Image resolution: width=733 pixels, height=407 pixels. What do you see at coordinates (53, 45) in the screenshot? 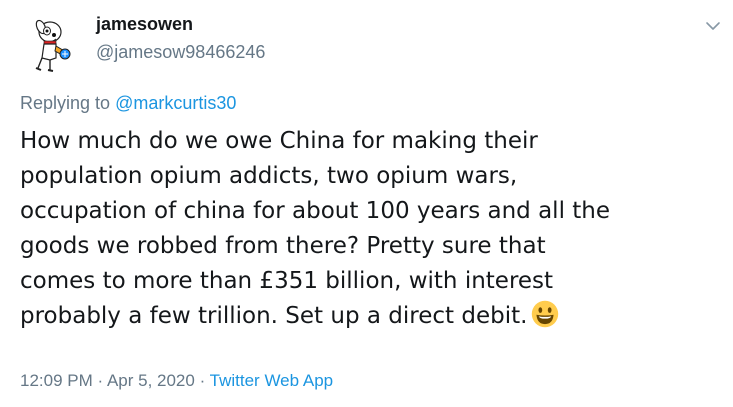
I see `cartoon-dog-avatar-icon` at bounding box center [53, 45].